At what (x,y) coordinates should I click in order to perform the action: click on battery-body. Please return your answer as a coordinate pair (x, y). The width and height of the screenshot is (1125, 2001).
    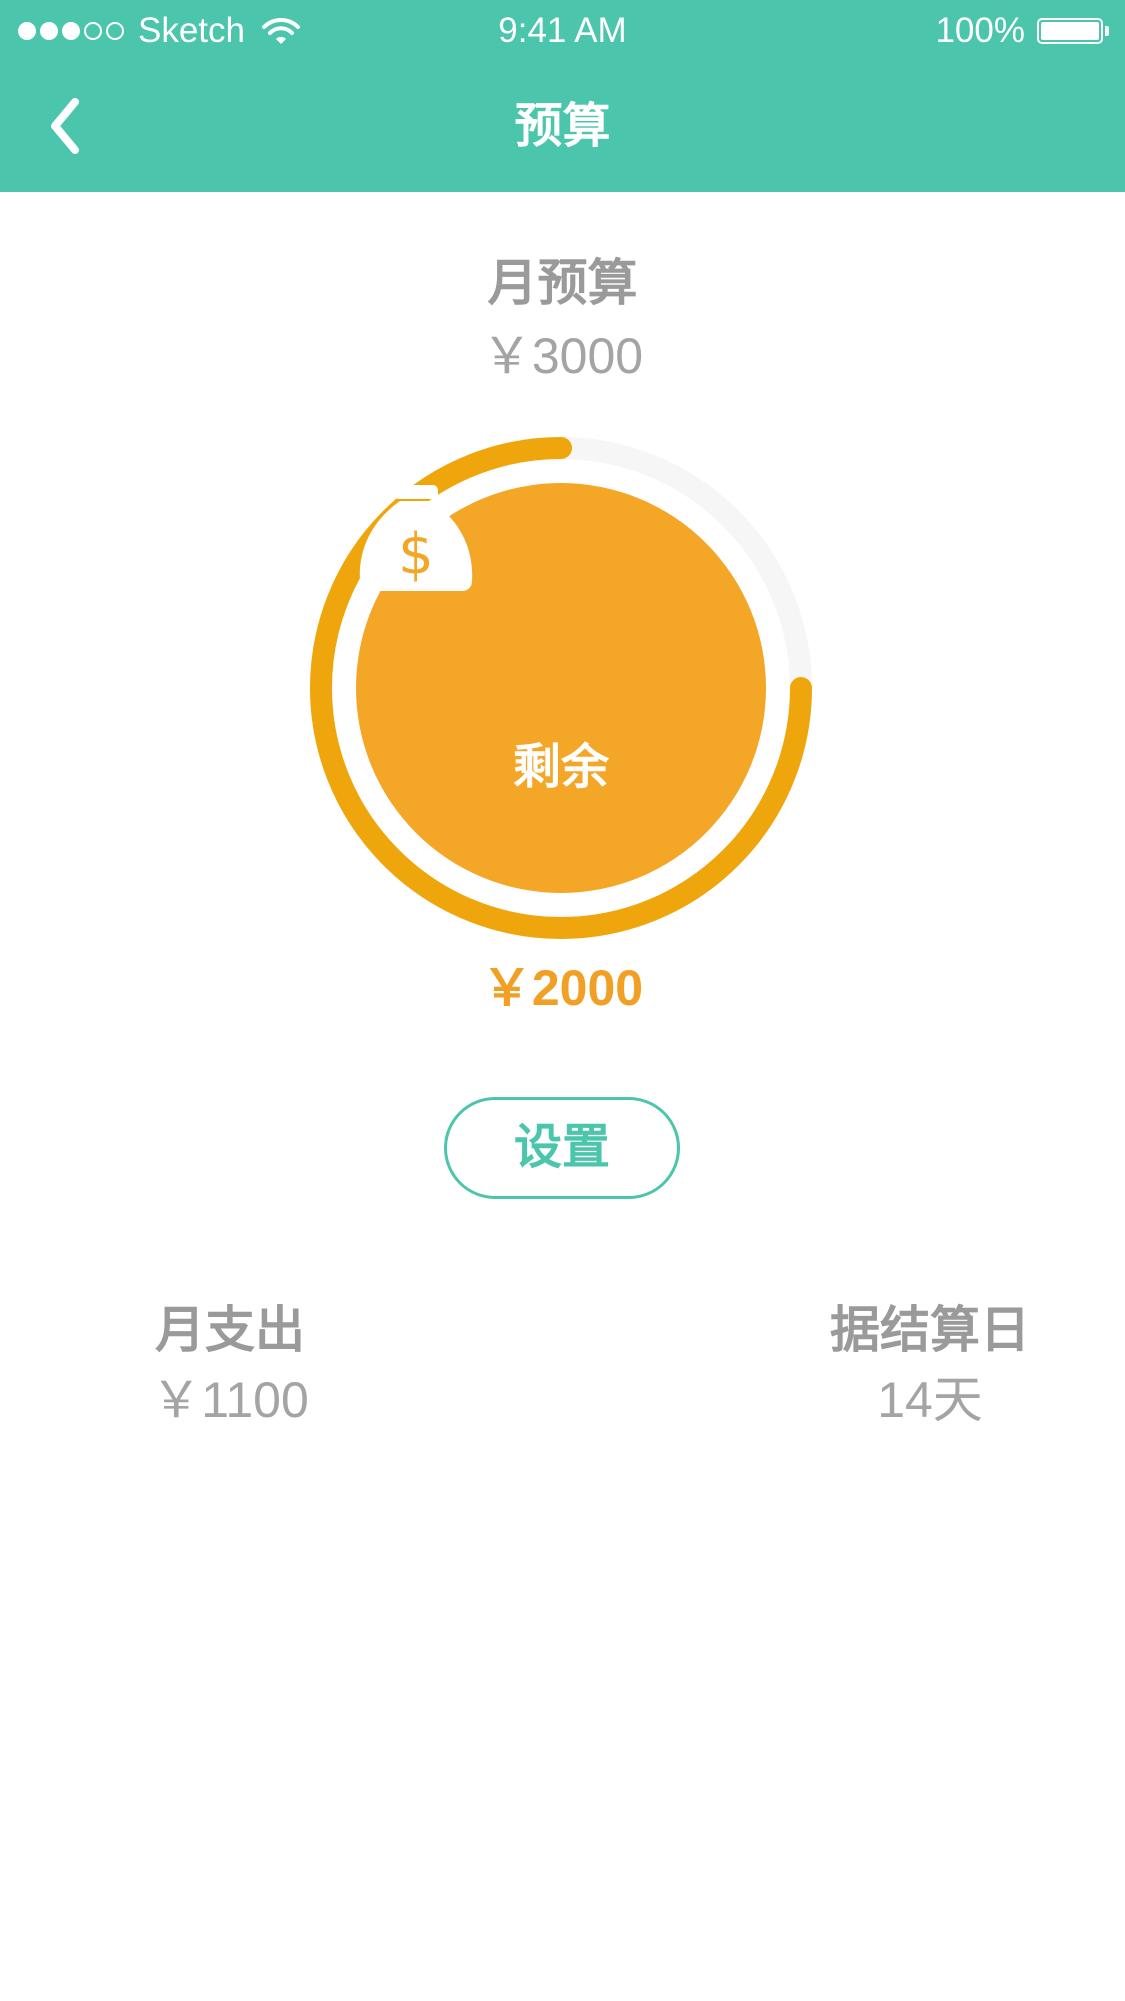
    Looking at the image, I should click on (1070, 31).